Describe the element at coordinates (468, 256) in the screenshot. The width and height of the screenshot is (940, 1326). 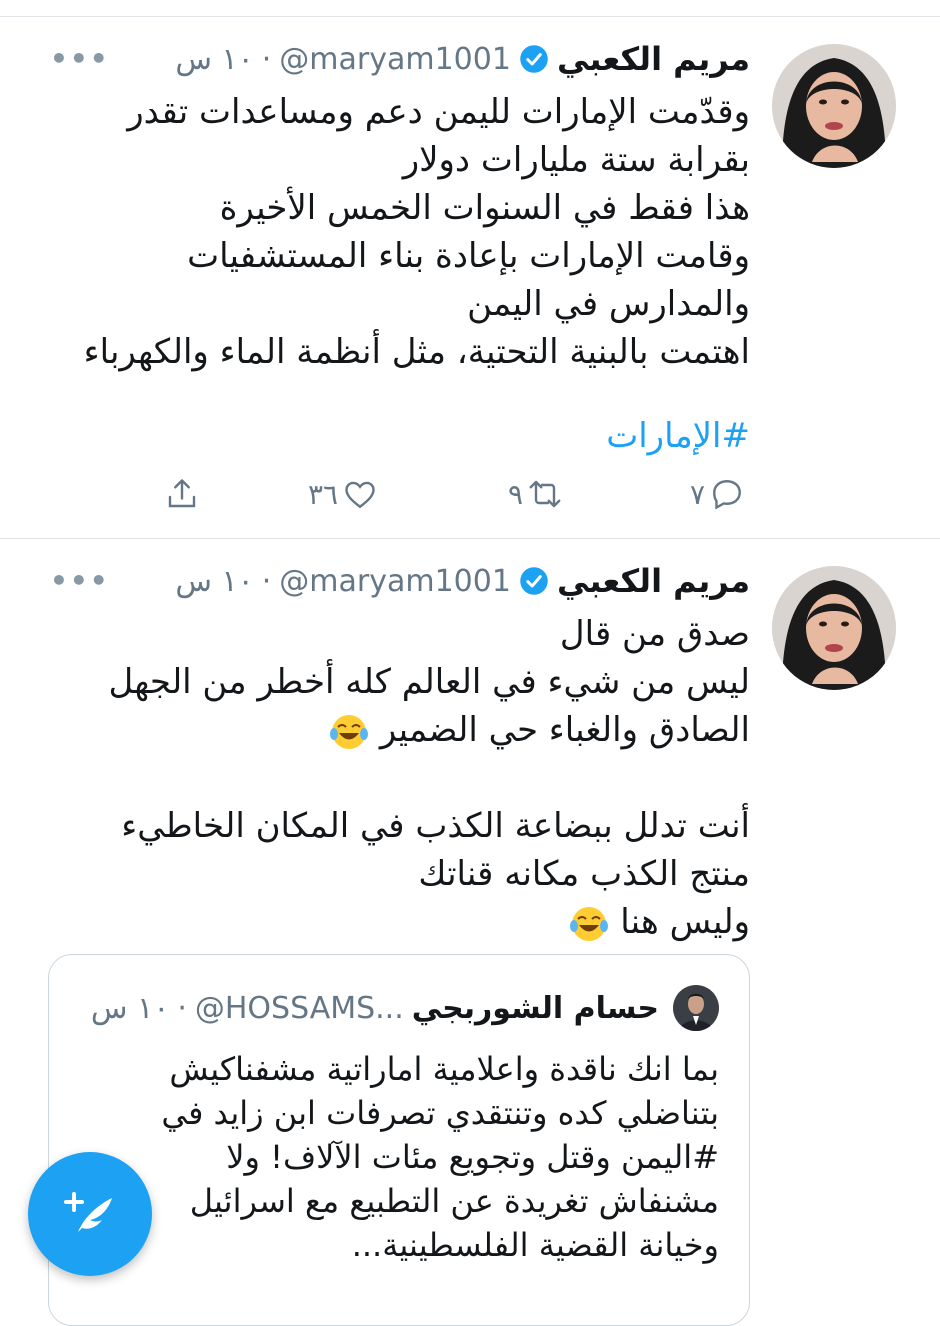
I see `tweet-line: وقامت الإمارات بإعادة بناء المستشفيات` at that location.